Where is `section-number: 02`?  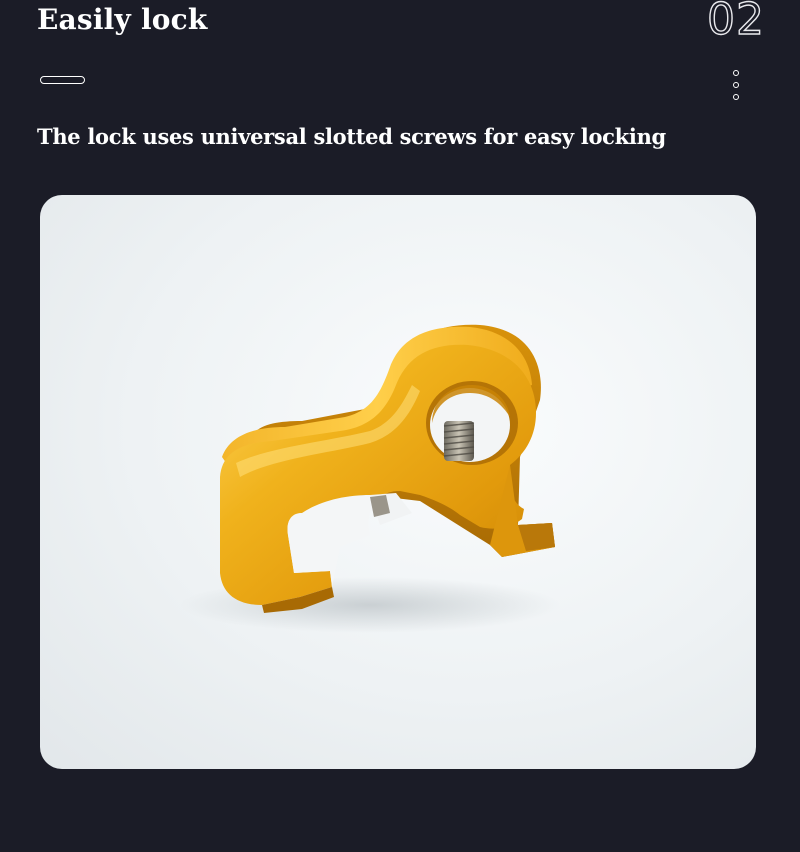
section-number: 02 is located at coordinates (735, 23).